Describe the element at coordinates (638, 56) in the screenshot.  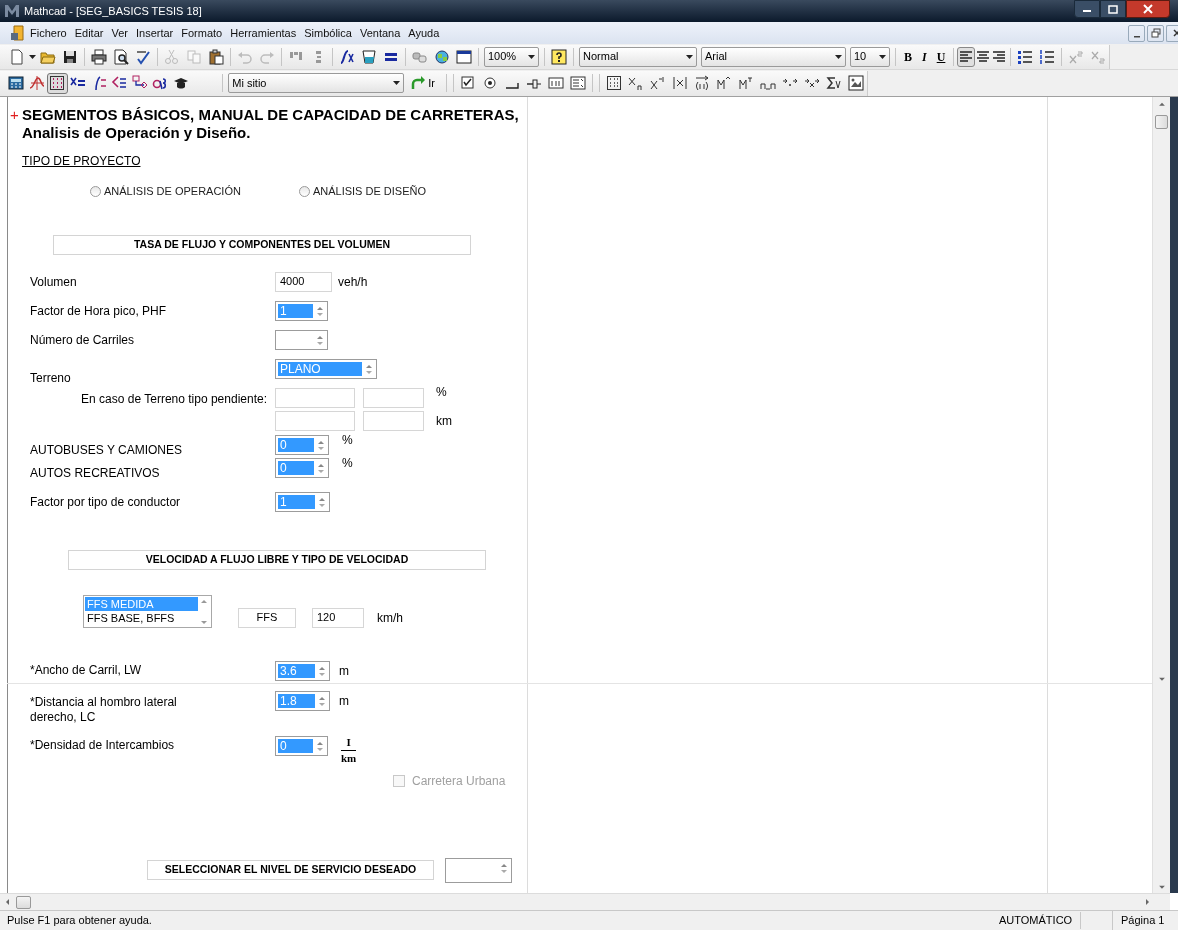
I see `style-dropdown: Normal` at that location.